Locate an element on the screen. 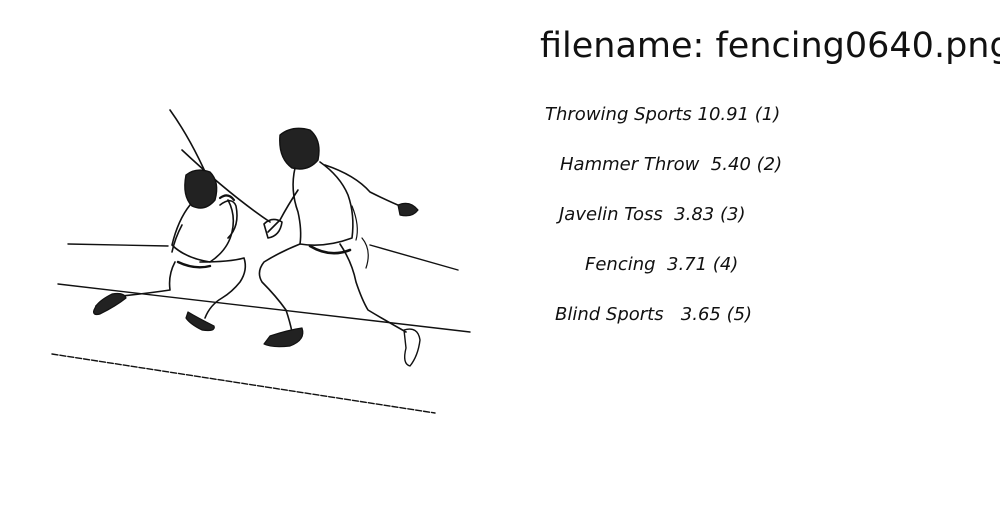 This screenshot has width=1000, height=520. result-item-3: Javelin Toss 3.83 (3) is located at coordinates (652, 214).